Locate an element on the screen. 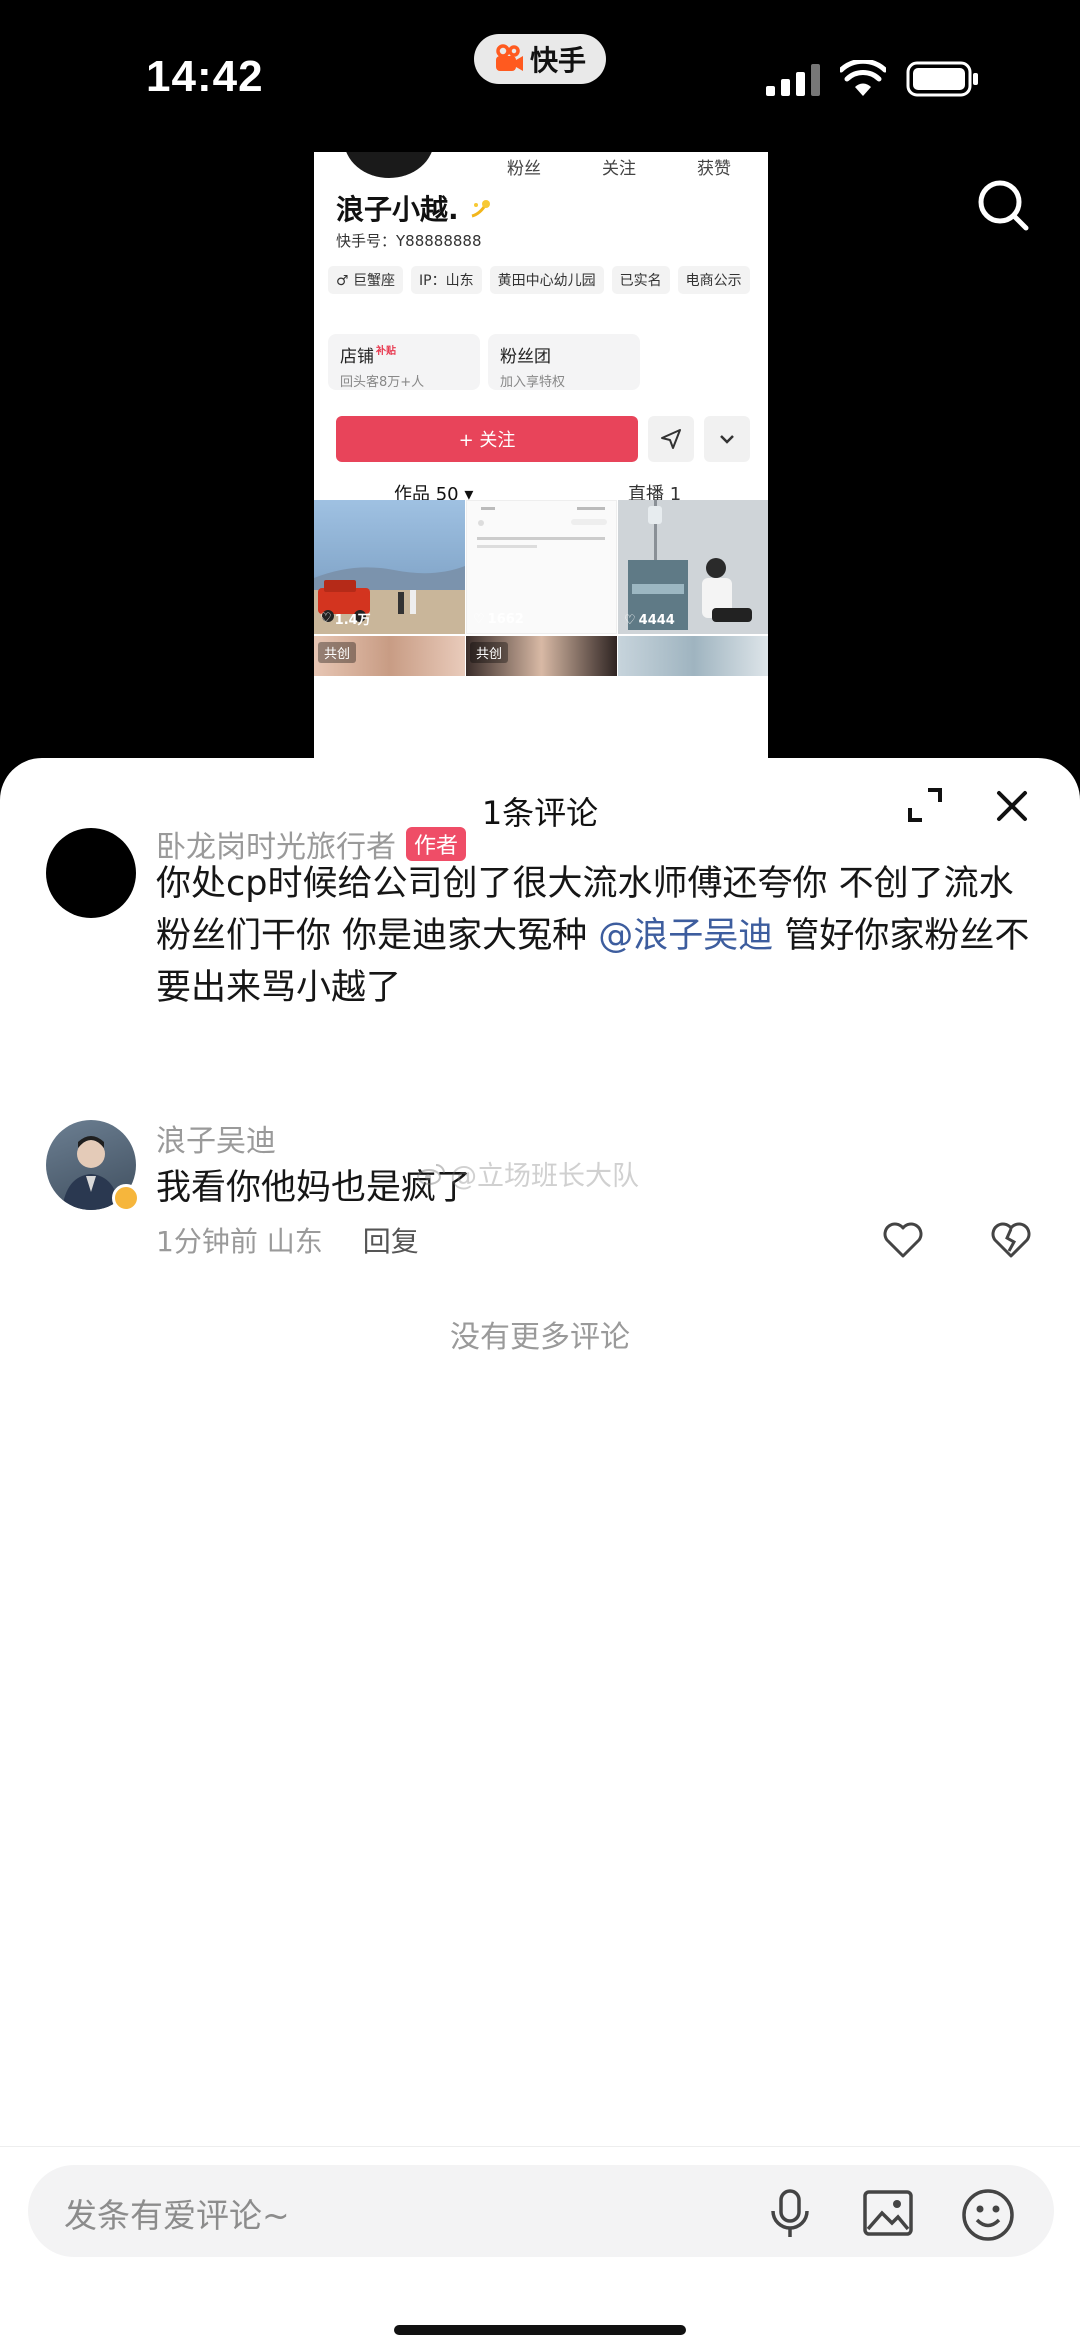 This screenshot has width=1080, height=2347. weibo-logo-icon is located at coordinates (431, 1174).